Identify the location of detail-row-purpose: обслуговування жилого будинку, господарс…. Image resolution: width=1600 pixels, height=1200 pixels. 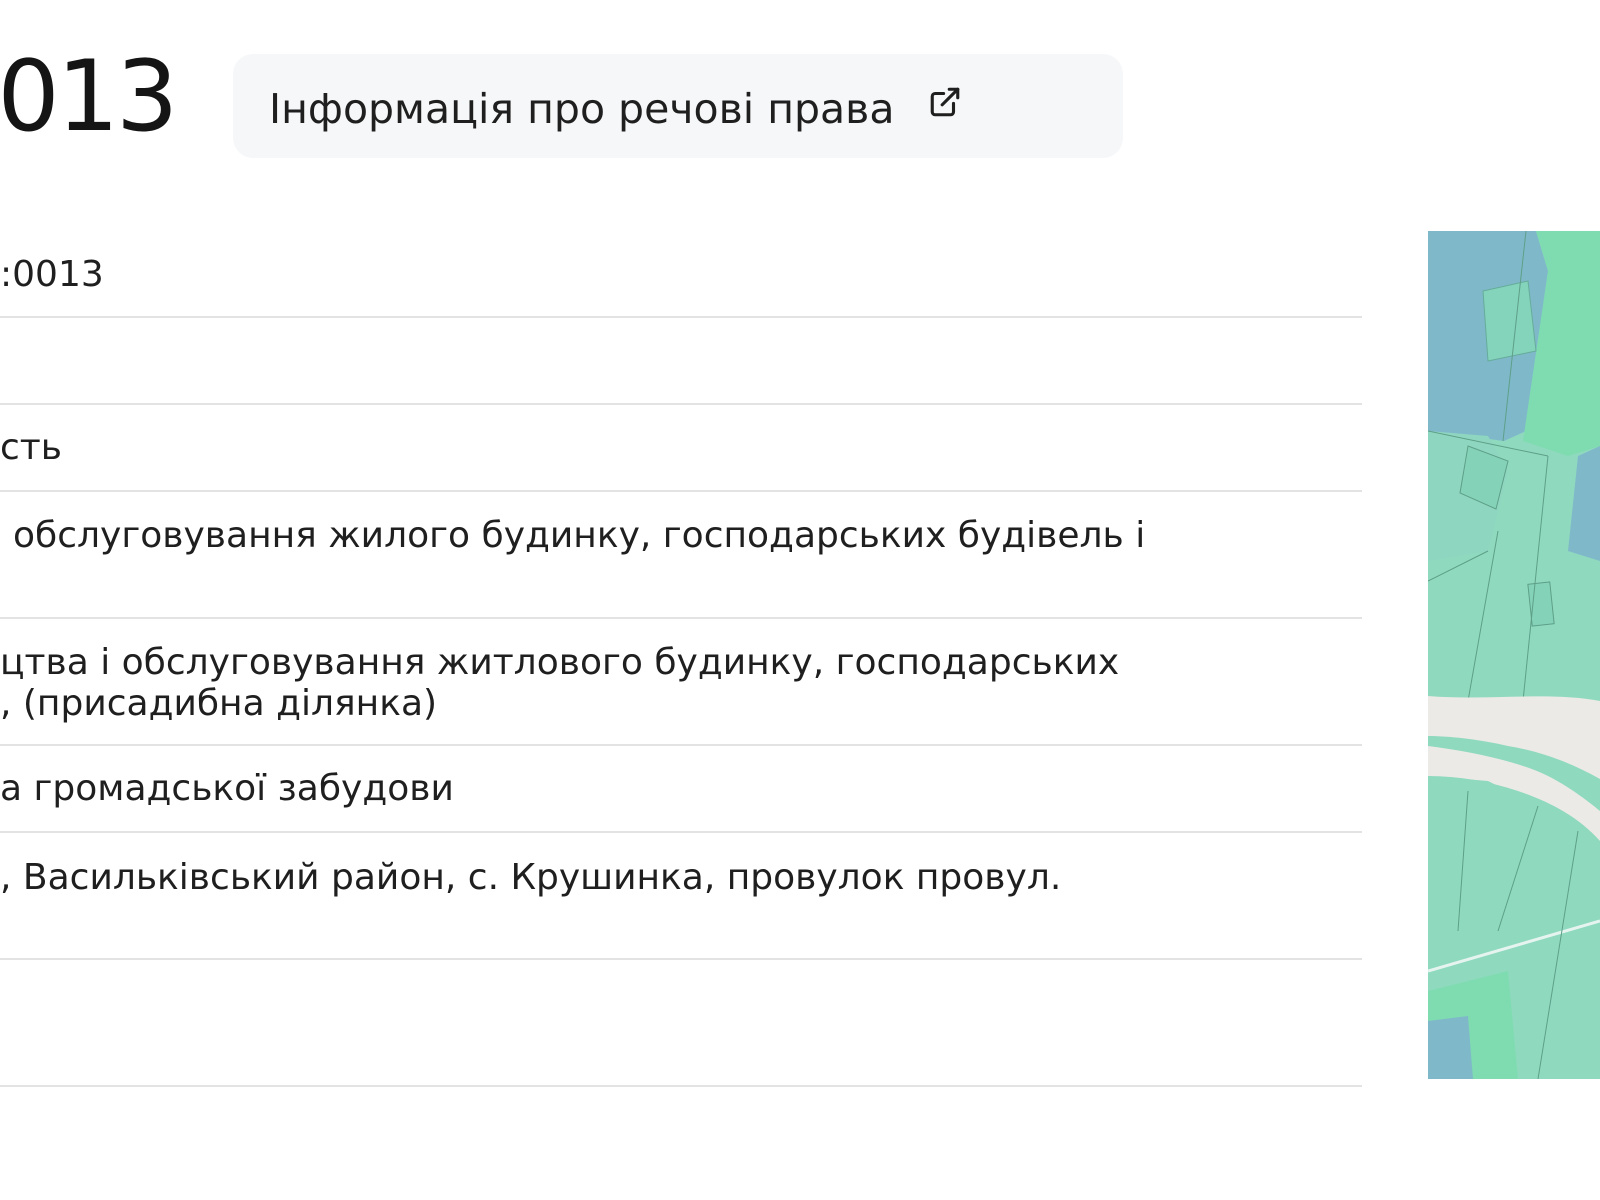
(681, 555).